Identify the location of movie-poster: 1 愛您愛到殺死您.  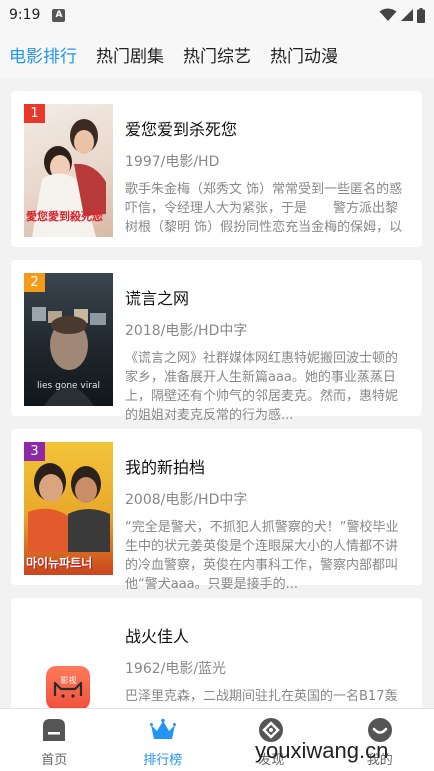
(68, 170).